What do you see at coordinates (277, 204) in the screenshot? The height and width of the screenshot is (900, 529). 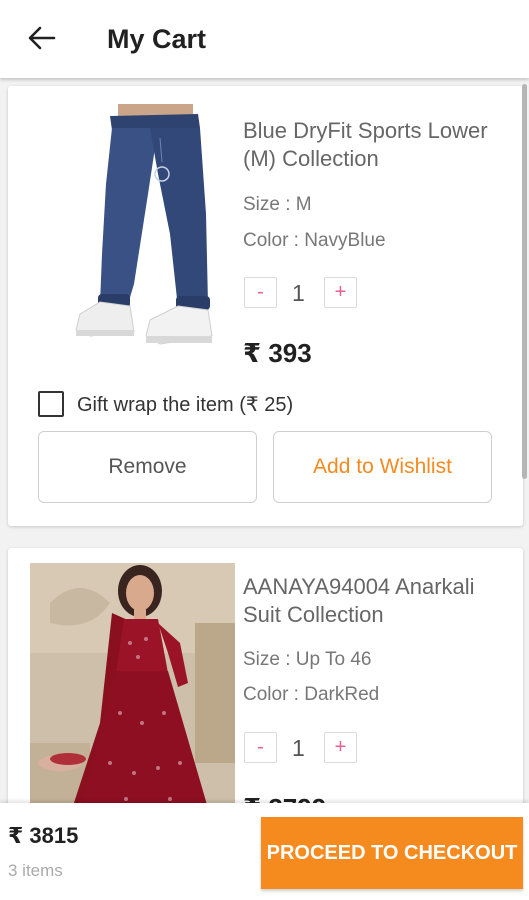 I see `product-size: Size : M` at bounding box center [277, 204].